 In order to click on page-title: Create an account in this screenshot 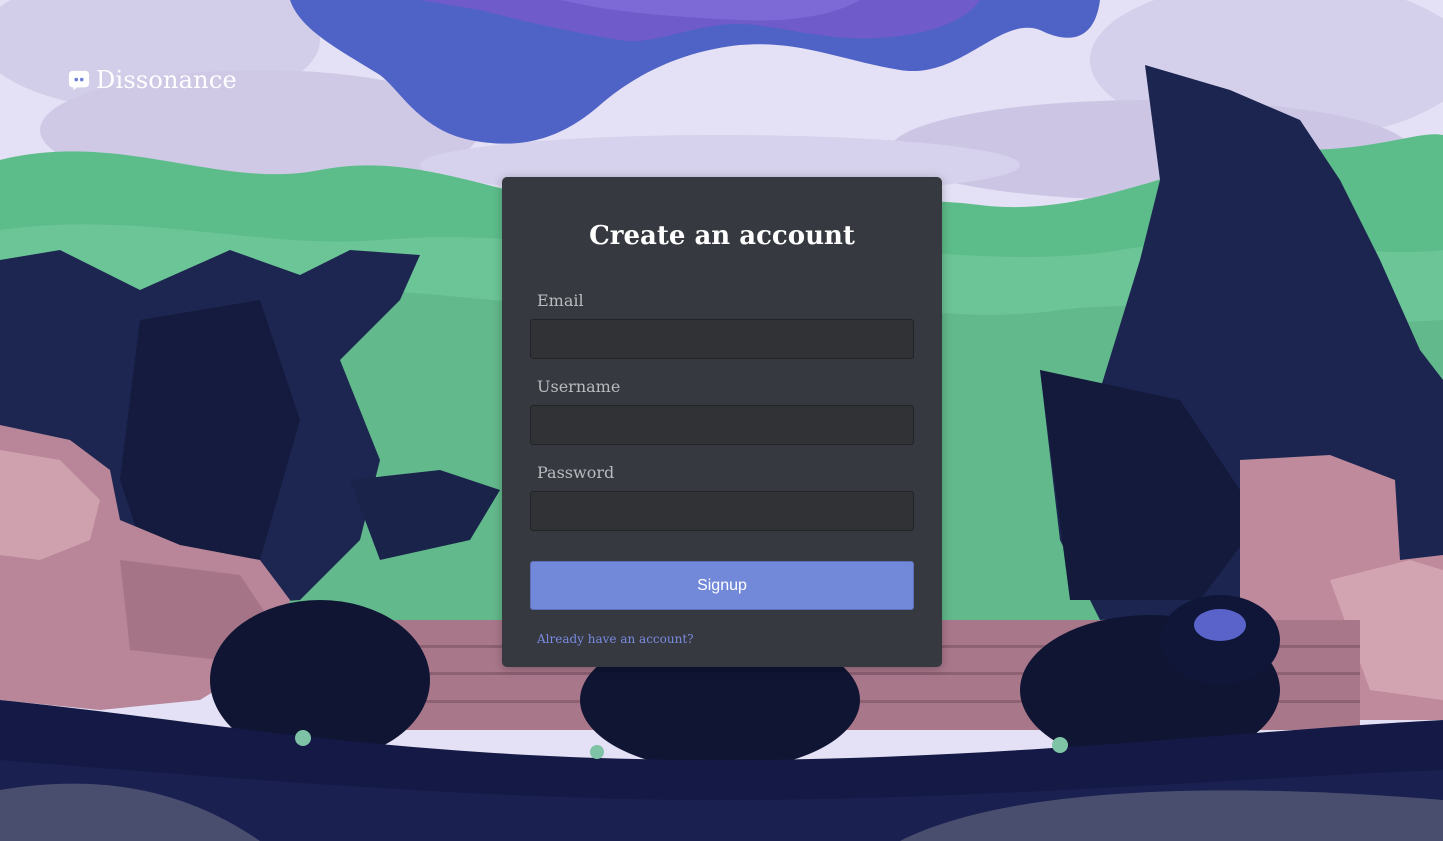, I will do `click(722, 236)`.